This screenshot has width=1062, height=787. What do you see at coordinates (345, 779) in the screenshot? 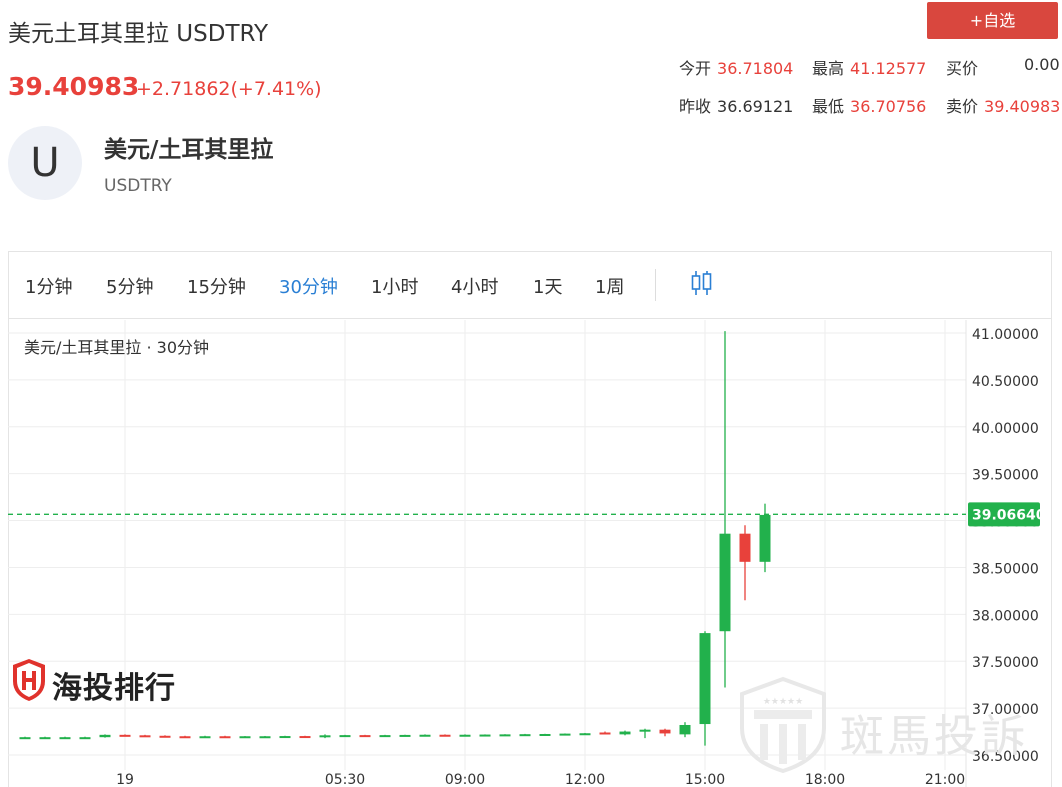
I see `x-tick-label: 05:30` at bounding box center [345, 779].